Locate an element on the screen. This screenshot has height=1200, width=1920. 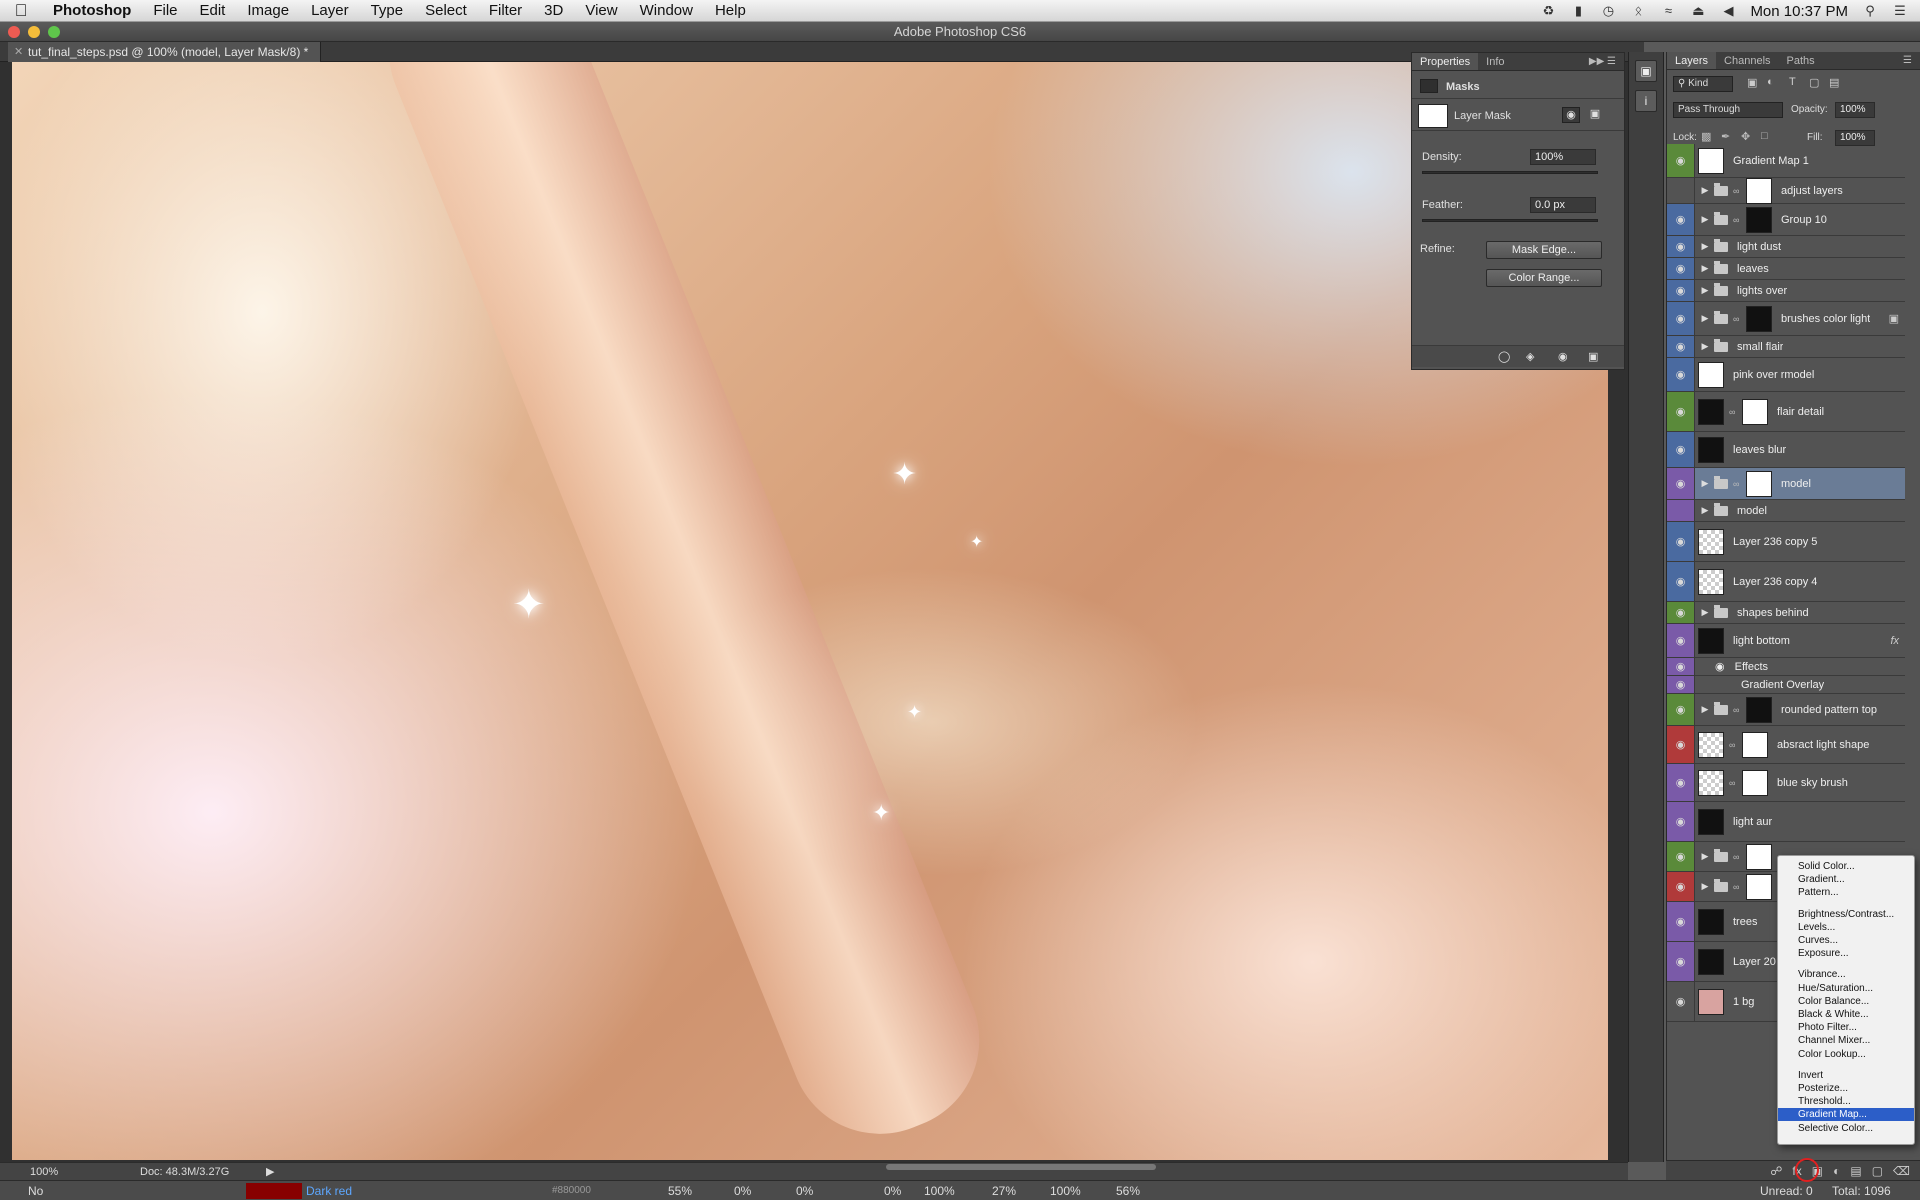
menu-file: File is located at coordinates (165, 11).